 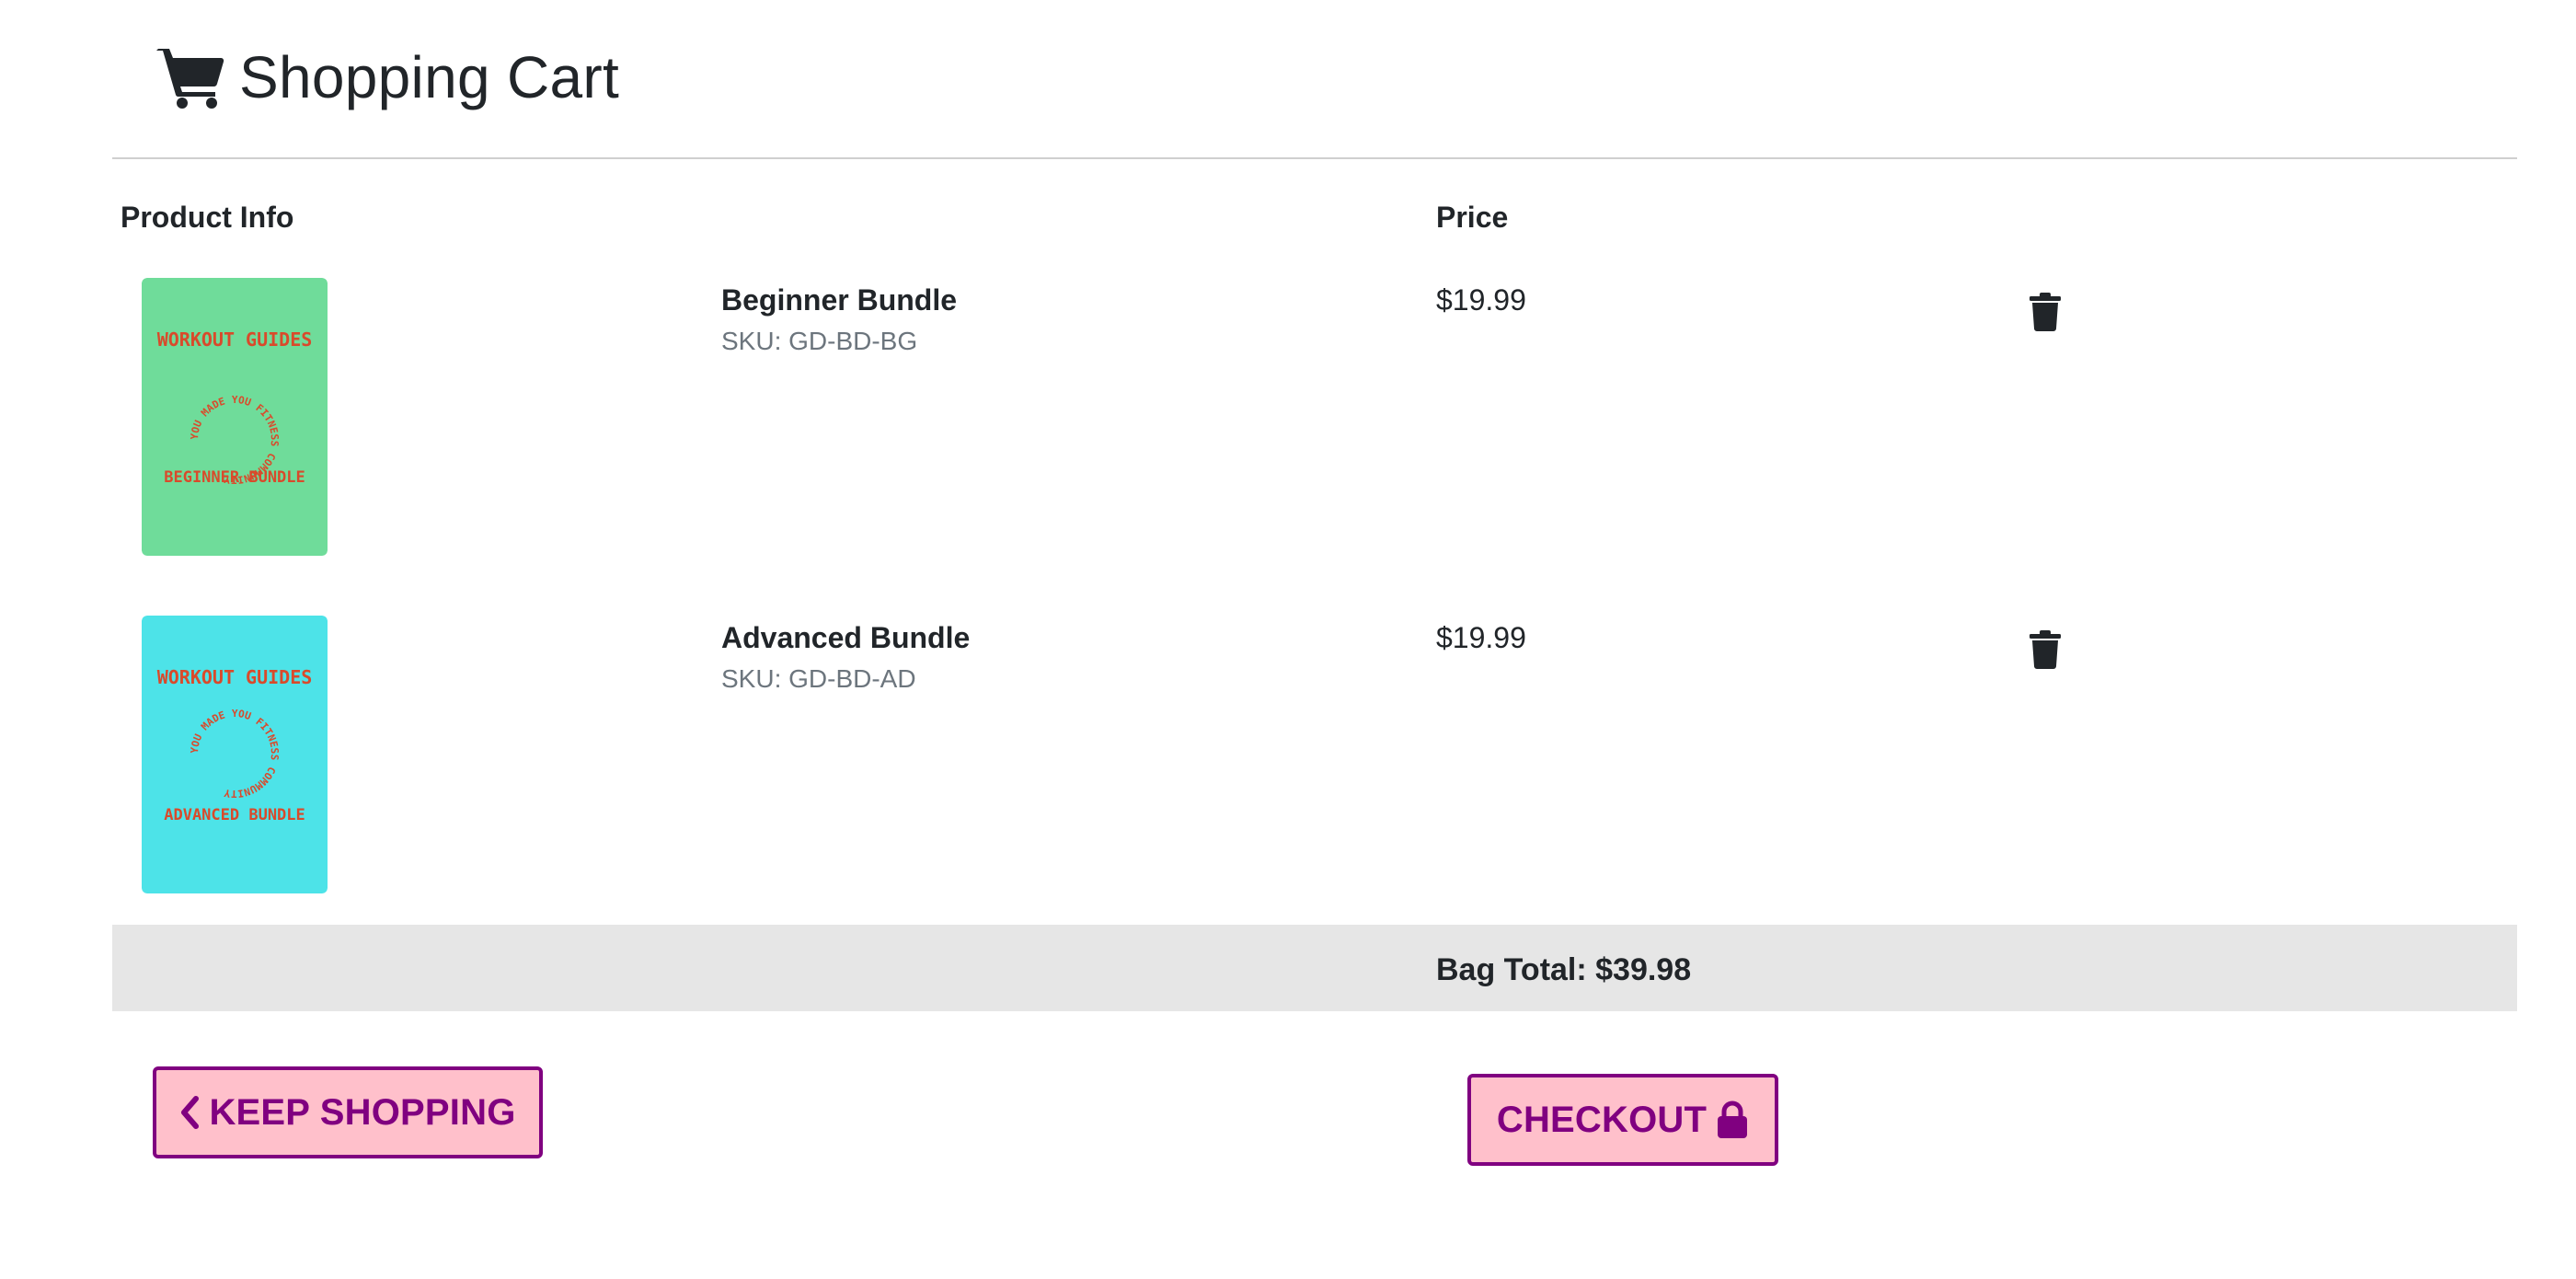 I want to click on keep-shopping-label: KEEP SHOPPING, so click(x=362, y=1112).